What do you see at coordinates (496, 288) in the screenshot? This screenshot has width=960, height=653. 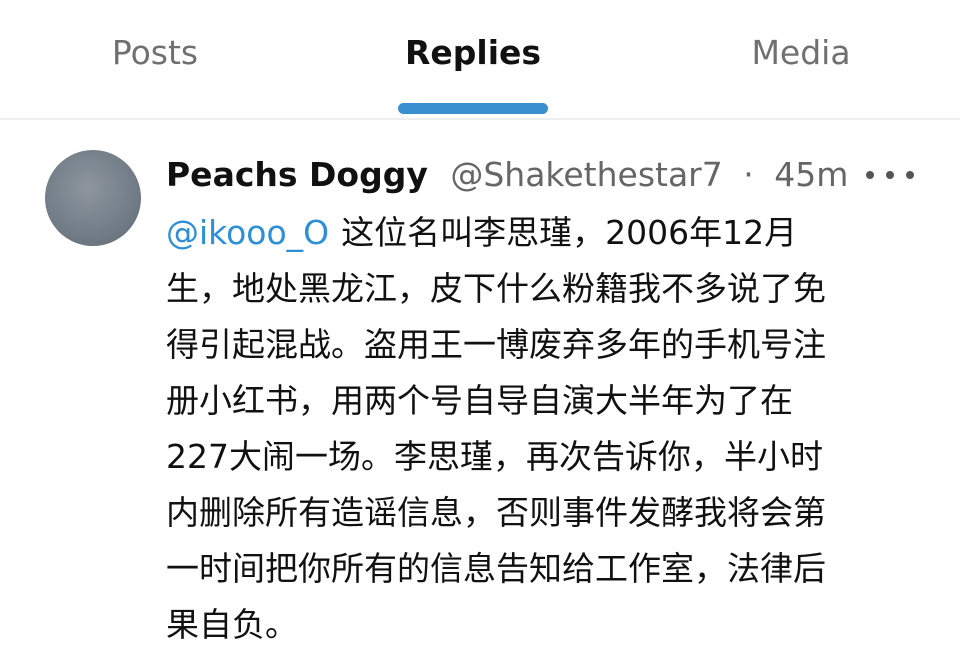 I see `post-line: 生，地处黑龙江，皮下什么粉籍我不多说了免` at bounding box center [496, 288].